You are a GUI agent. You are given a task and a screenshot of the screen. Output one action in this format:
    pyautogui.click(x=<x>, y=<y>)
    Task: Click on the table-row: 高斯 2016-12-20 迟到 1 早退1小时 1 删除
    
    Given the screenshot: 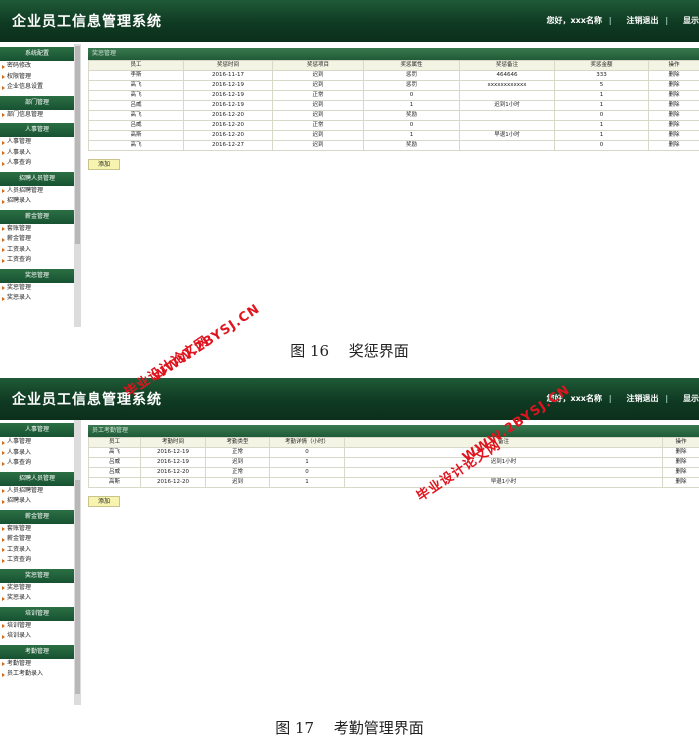 What is the action you would take?
    pyautogui.click(x=393, y=135)
    